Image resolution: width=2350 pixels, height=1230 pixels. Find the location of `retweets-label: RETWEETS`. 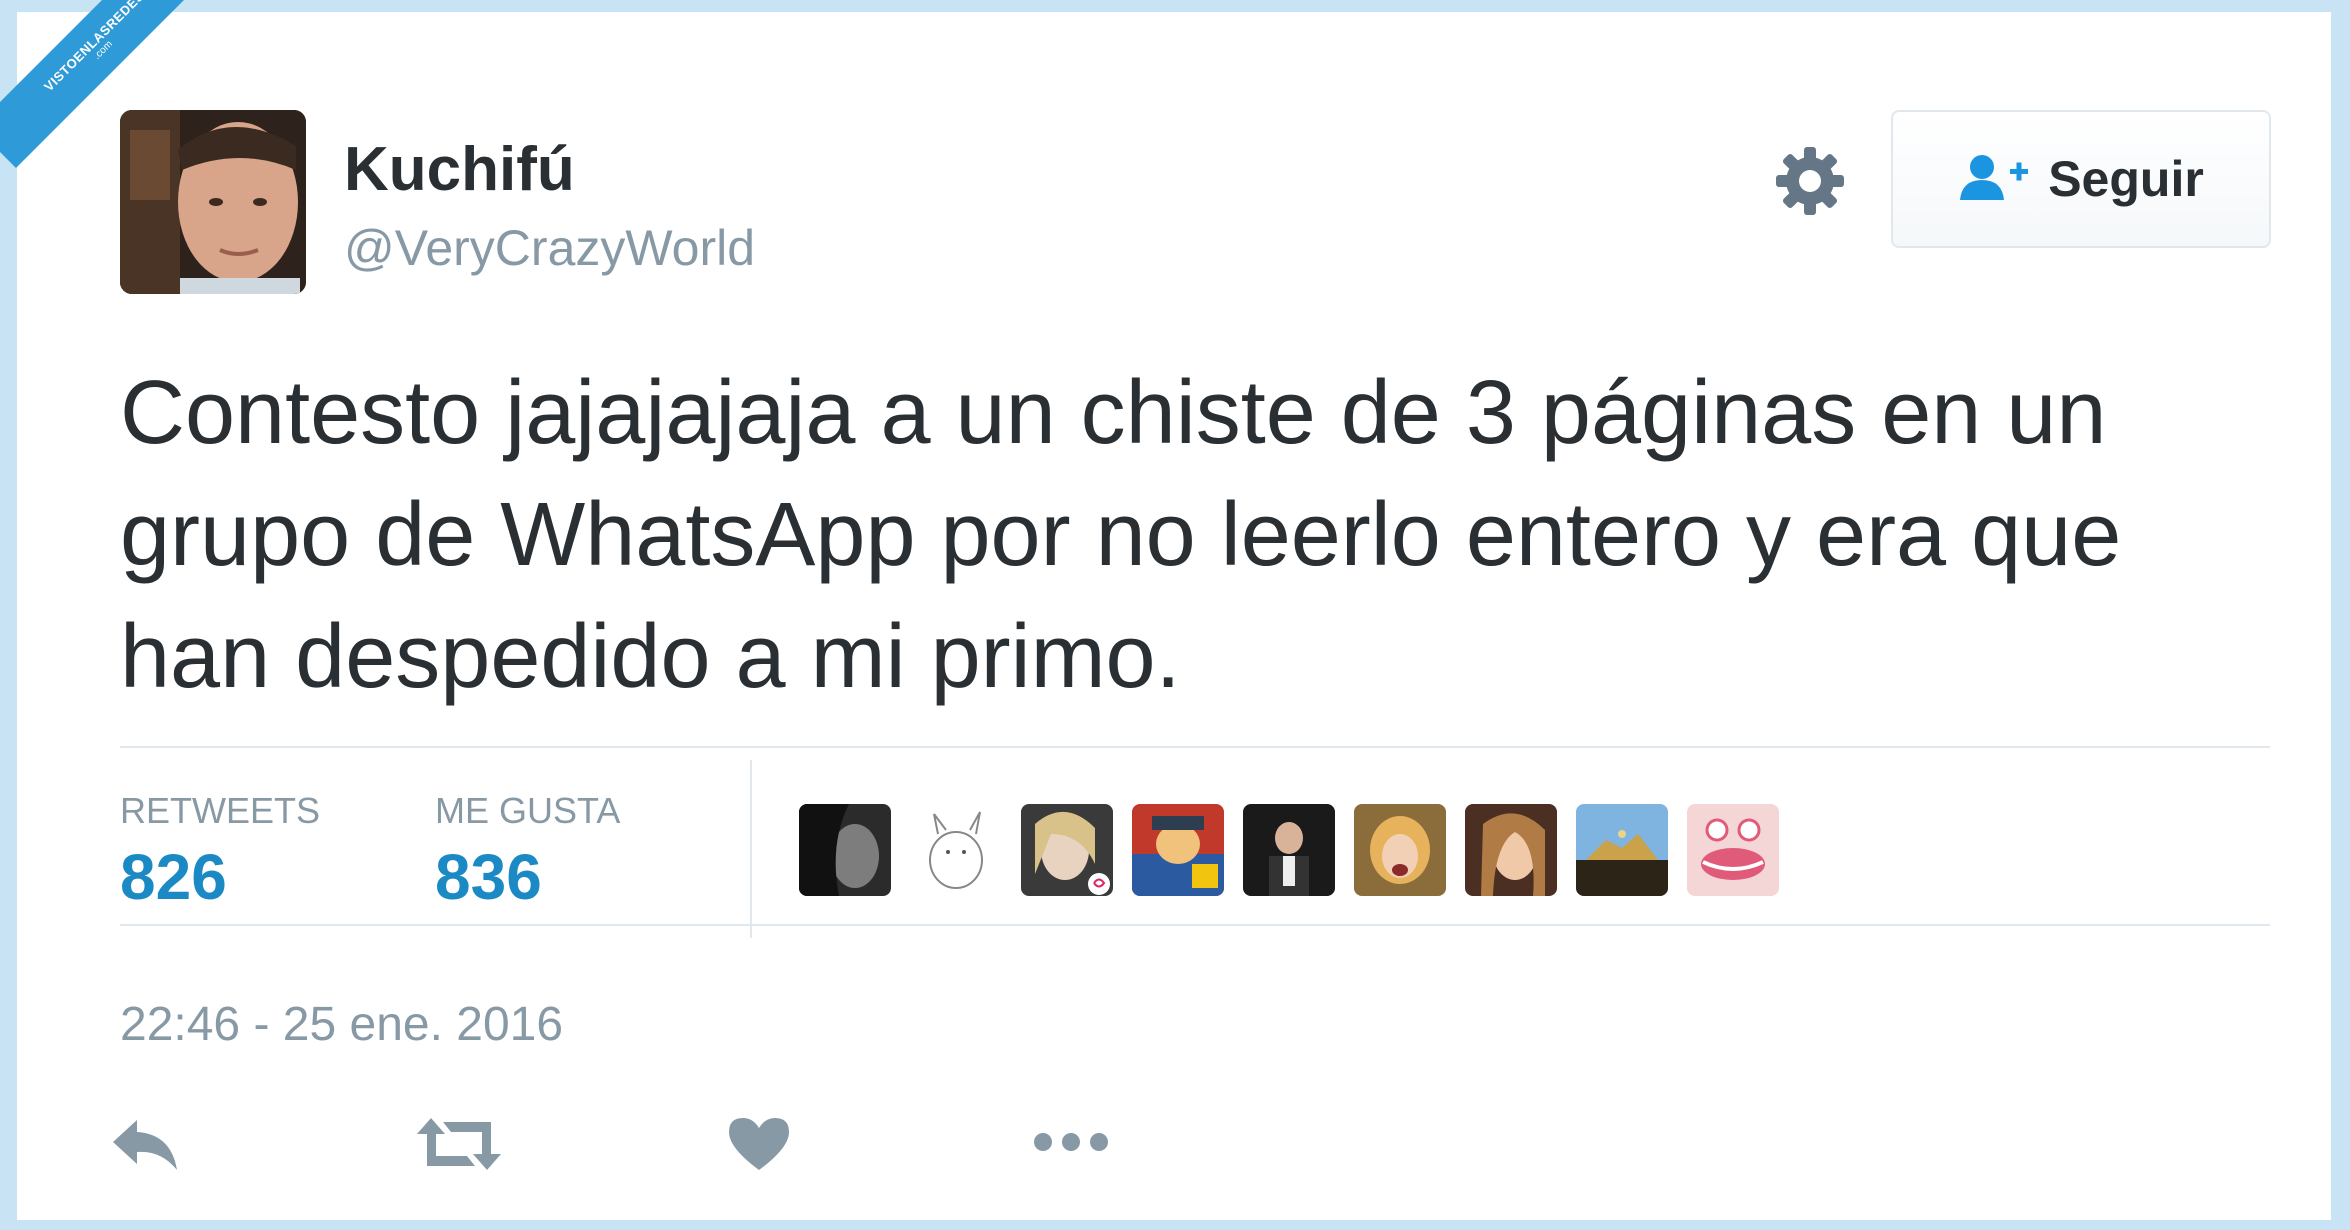

retweets-label: RETWEETS is located at coordinates (220, 810).